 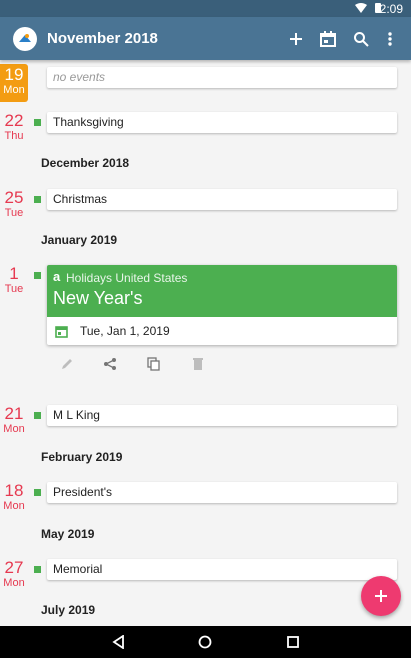 I want to click on month-header: July 2019, so click(x=68, y=610).